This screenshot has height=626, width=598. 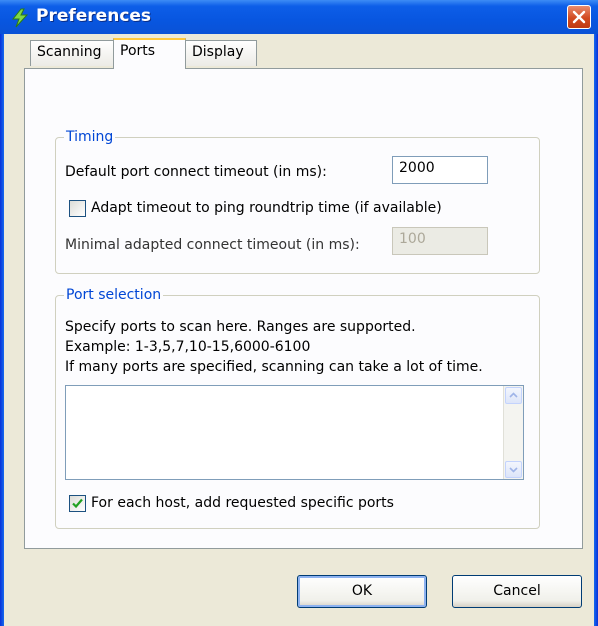 I want to click on adapt-timeout-checkbox, so click(x=77, y=208).